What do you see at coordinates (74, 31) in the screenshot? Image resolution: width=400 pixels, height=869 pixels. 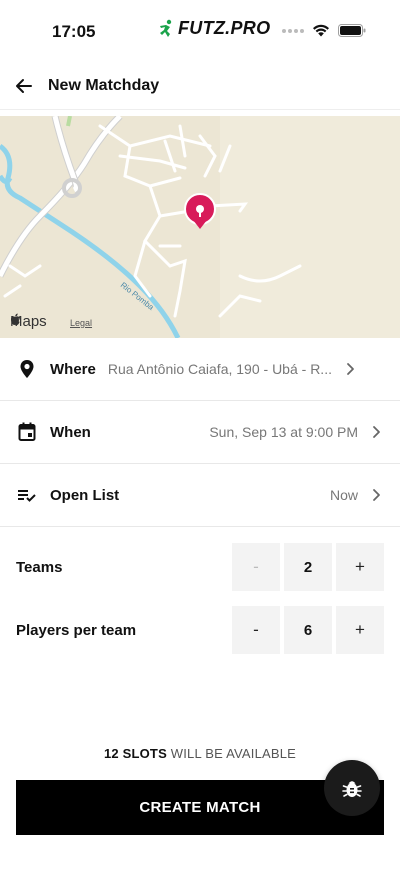 I see `status-time: 17:05` at bounding box center [74, 31].